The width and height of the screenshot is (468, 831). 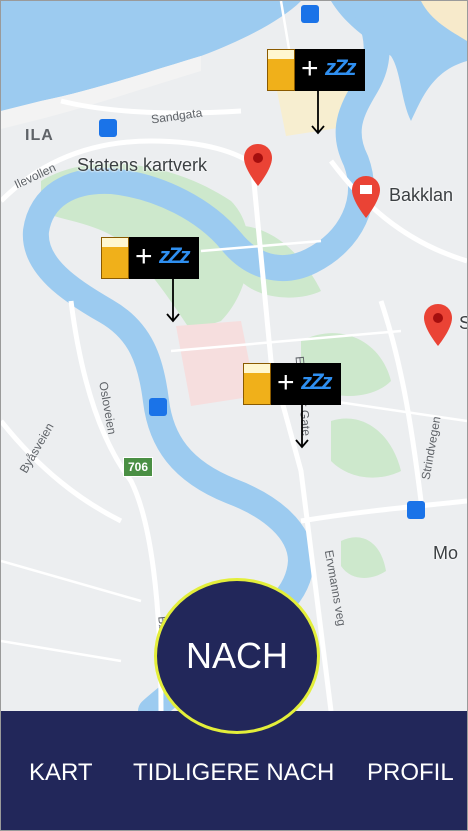 What do you see at coordinates (366, 197) in the screenshot?
I see `restaurant-pin-icon` at bounding box center [366, 197].